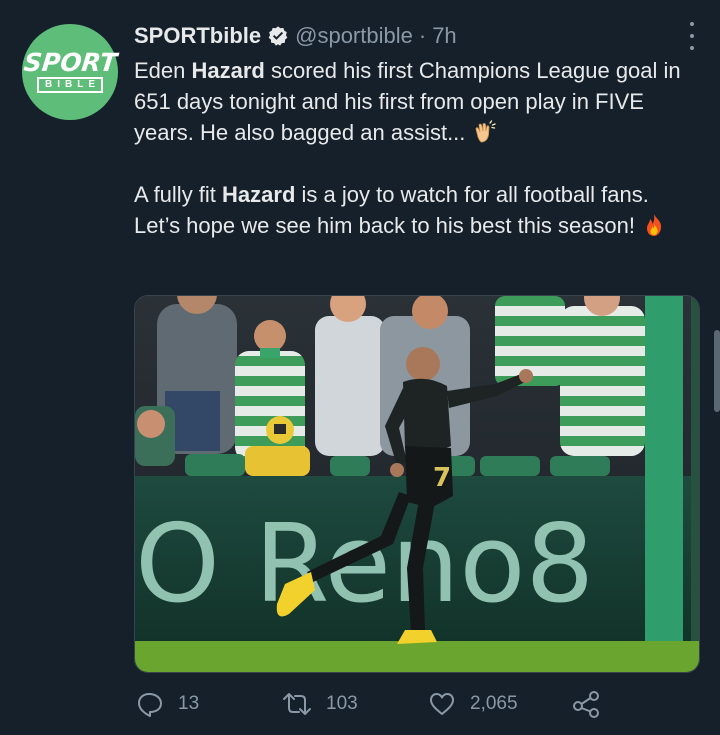 This screenshot has height=735, width=720. What do you see at coordinates (150, 705) in the screenshot?
I see `reply-icon` at bounding box center [150, 705].